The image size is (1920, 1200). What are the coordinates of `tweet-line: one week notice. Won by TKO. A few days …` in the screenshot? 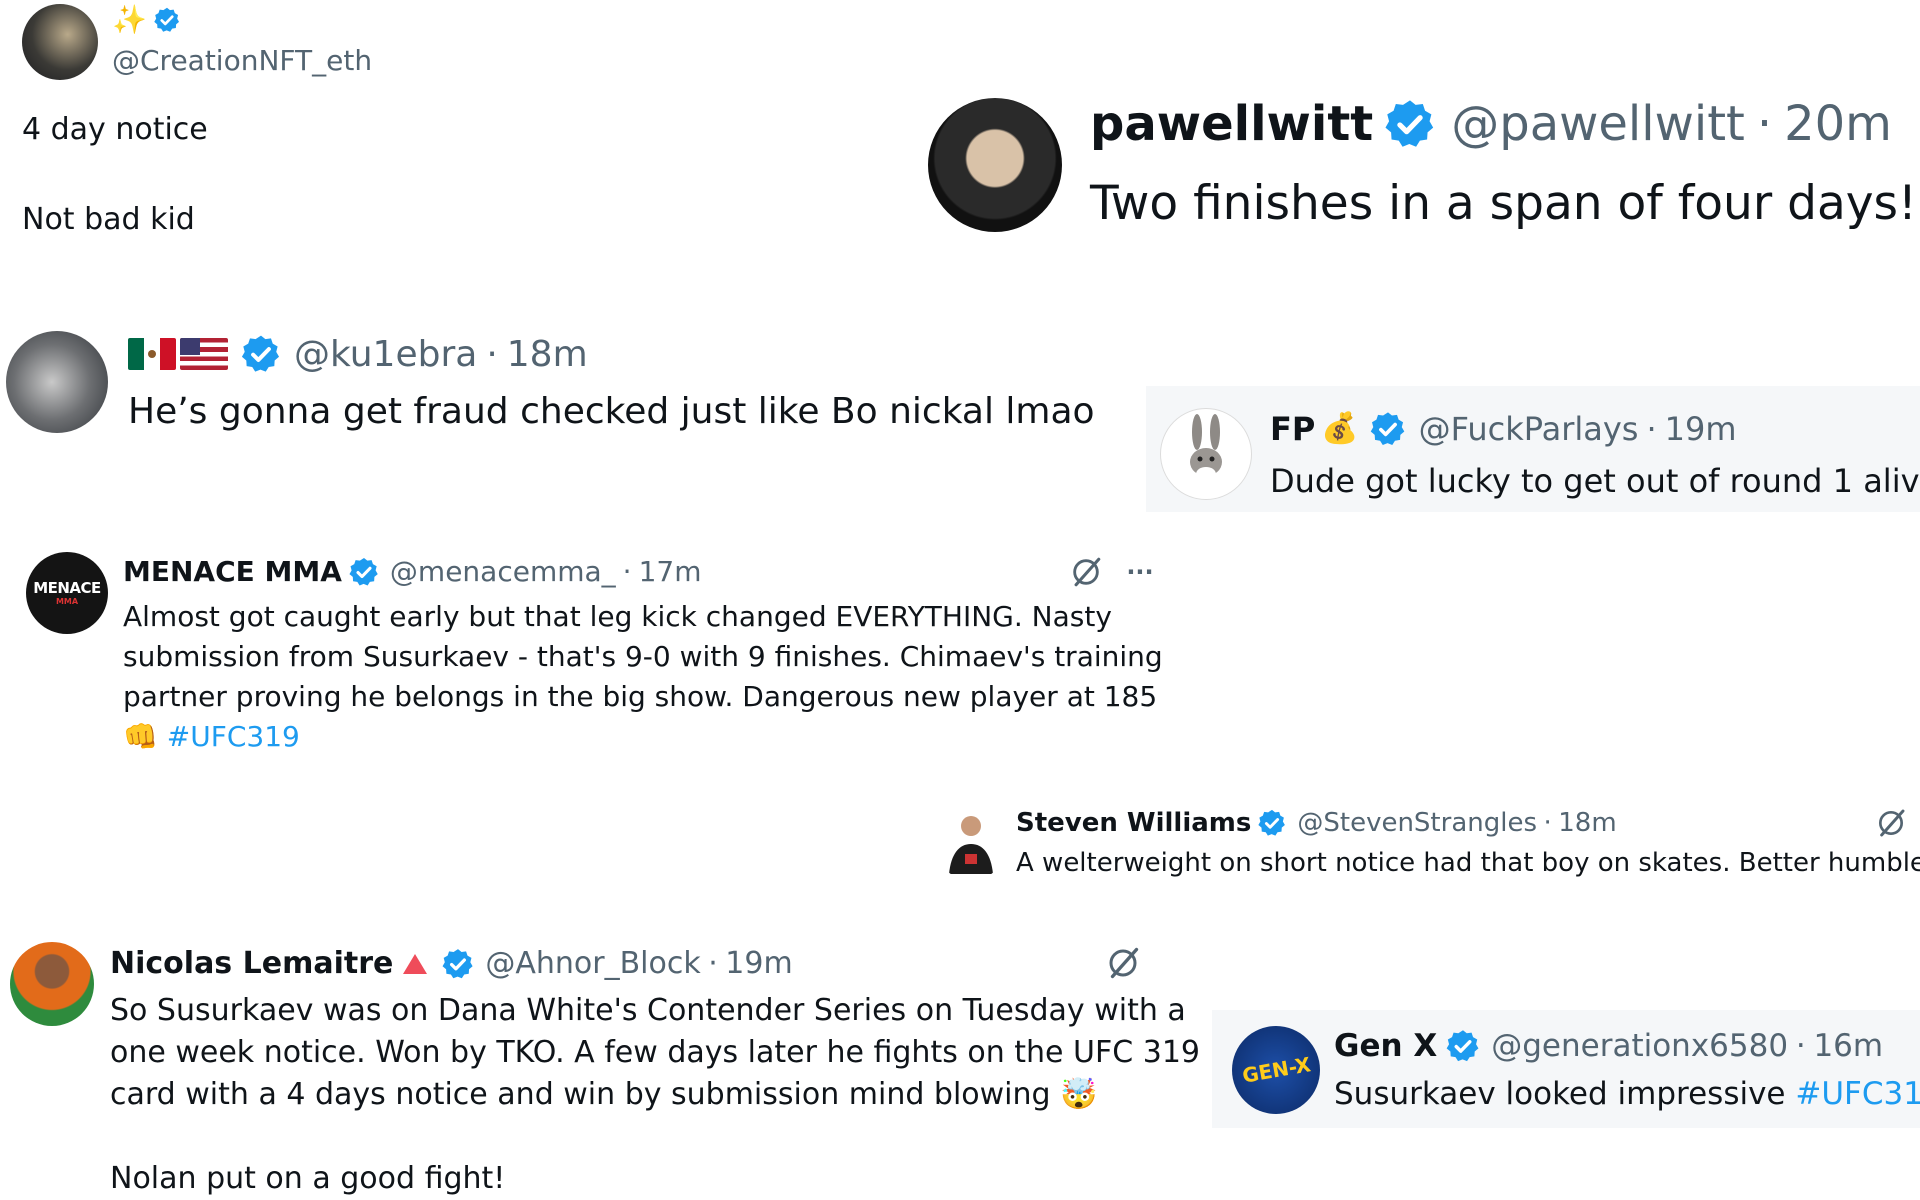 It's located at (655, 1052).